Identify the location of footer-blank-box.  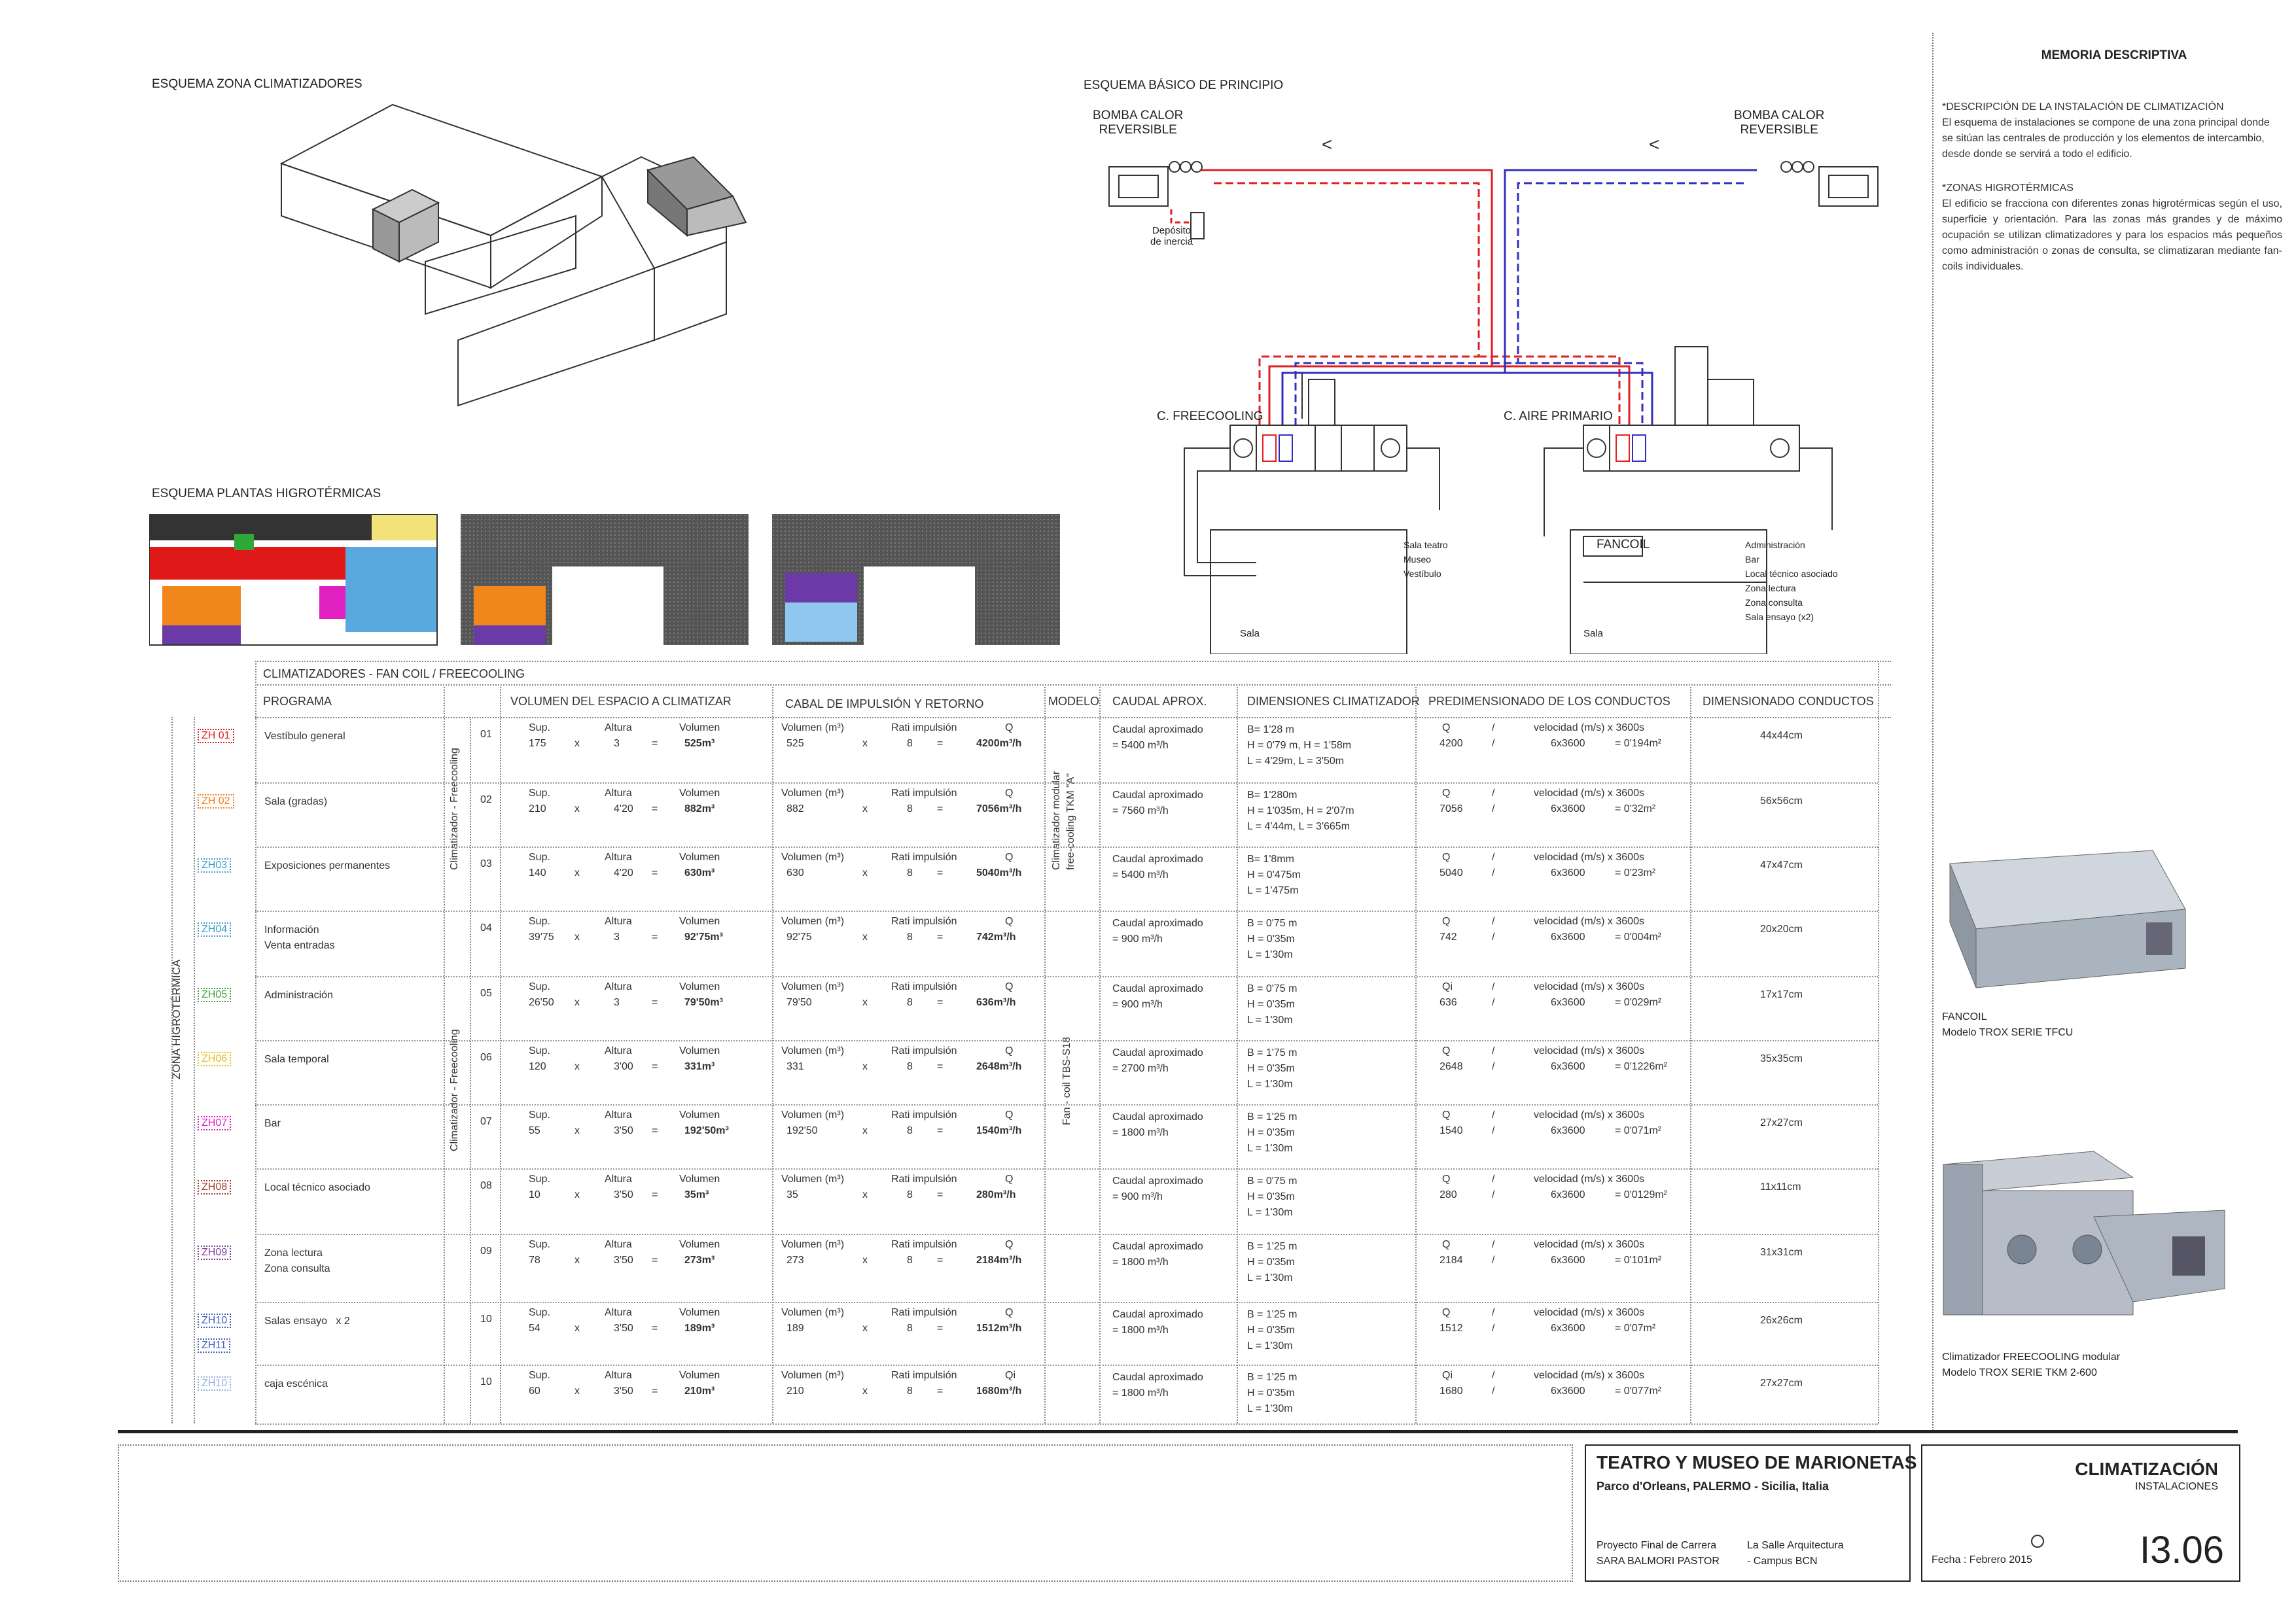
(845, 1513).